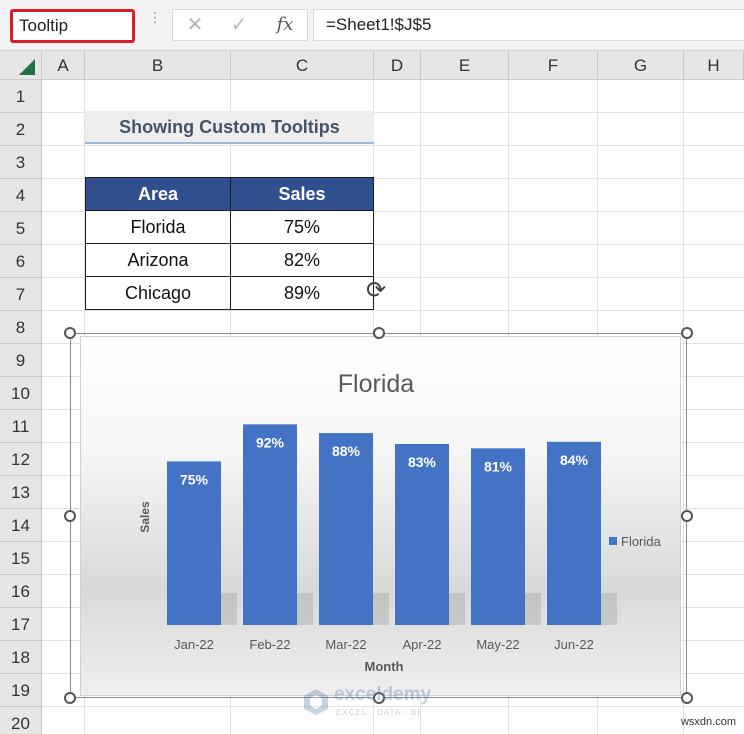 Image resolution: width=744 pixels, height=734 pixels. Describe the element at coordinates (345, 644) in the screenshot. I see `x-tick-label: Mar-22` at that location.